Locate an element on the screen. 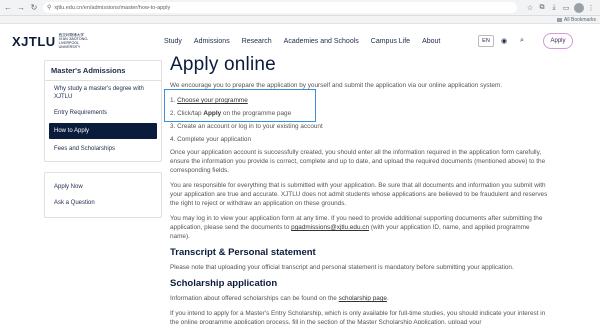  forward-icon: → is located at coordinates (21, 8).